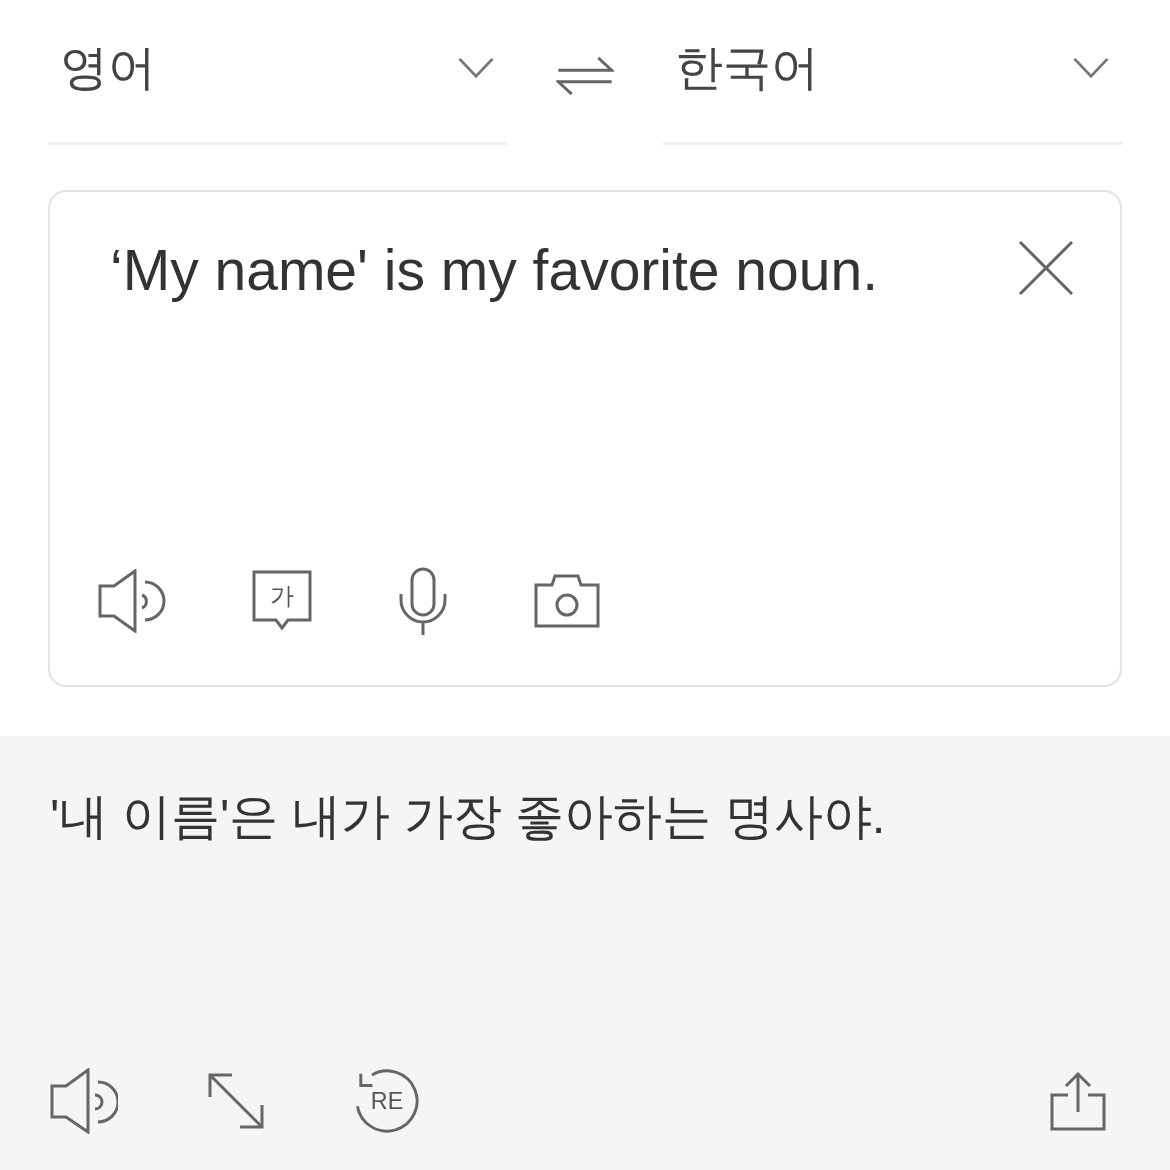 The width and height of the screenshot is (1170, 1170). I want to click on share-icon, so click(1078, 1101).